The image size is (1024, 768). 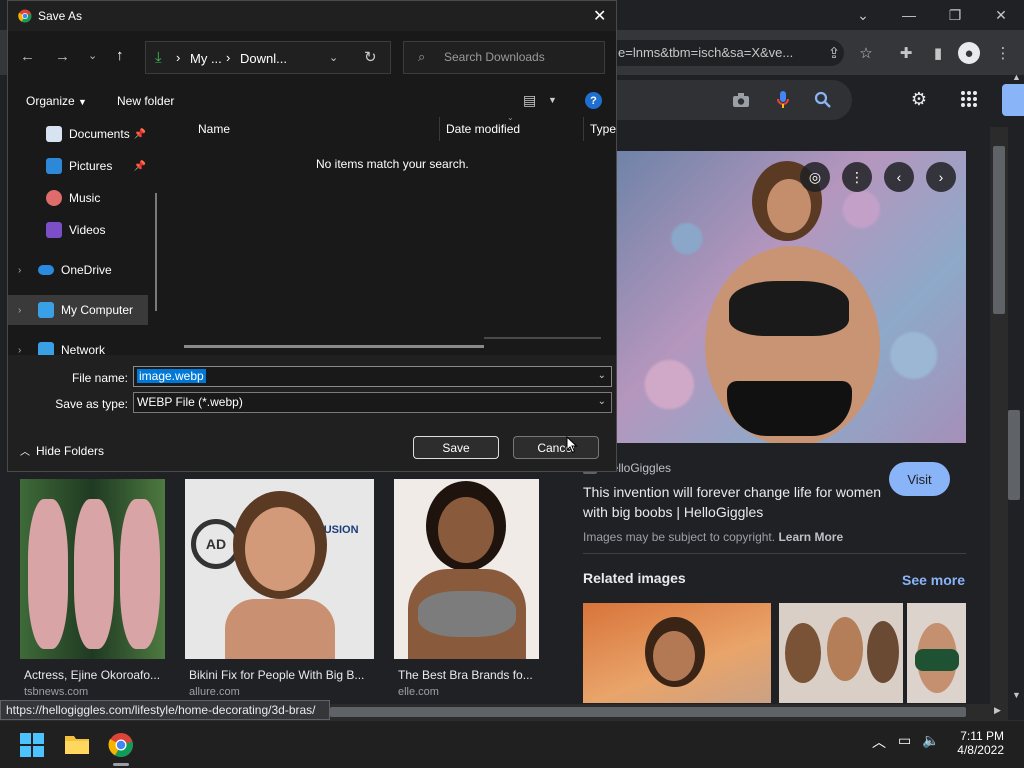 I want to click on outer-scrollbar-thumb, so click(x=1014, y=455).